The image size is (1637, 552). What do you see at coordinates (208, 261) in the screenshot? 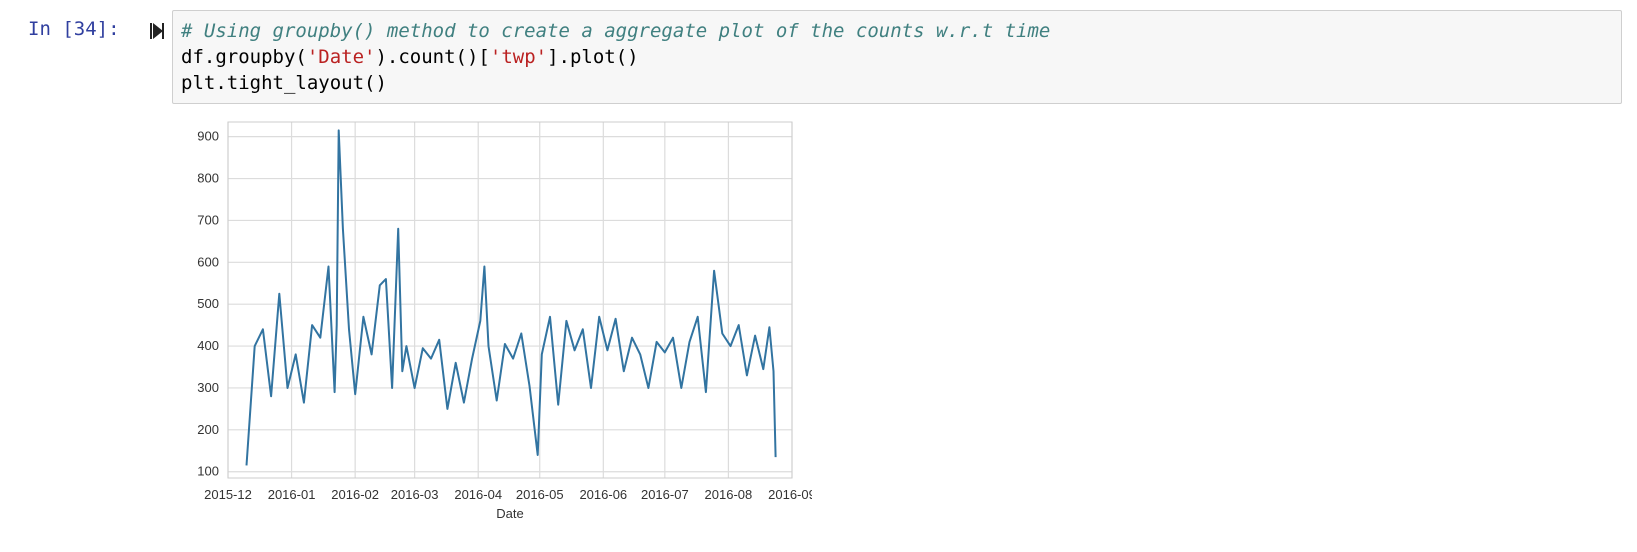
I see `y-tick-label: 600` at bounding box center [208, 261].